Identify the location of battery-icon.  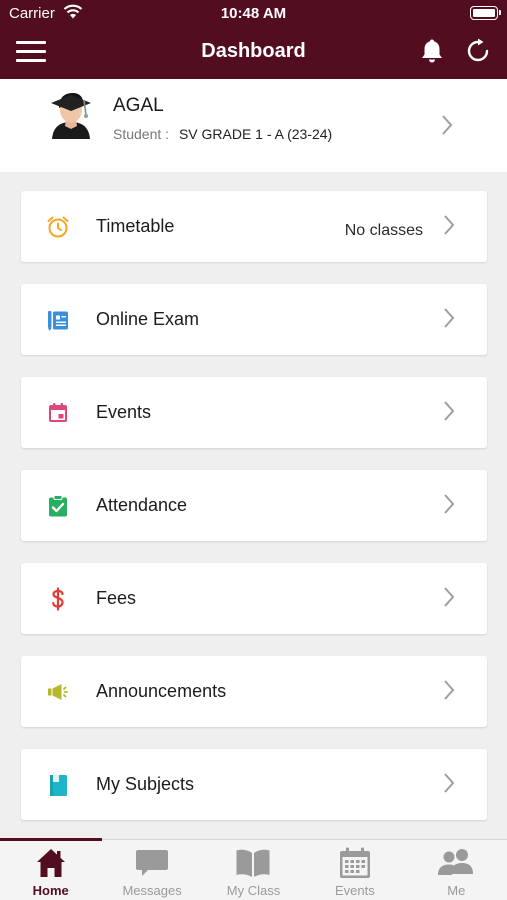
(485, 13).